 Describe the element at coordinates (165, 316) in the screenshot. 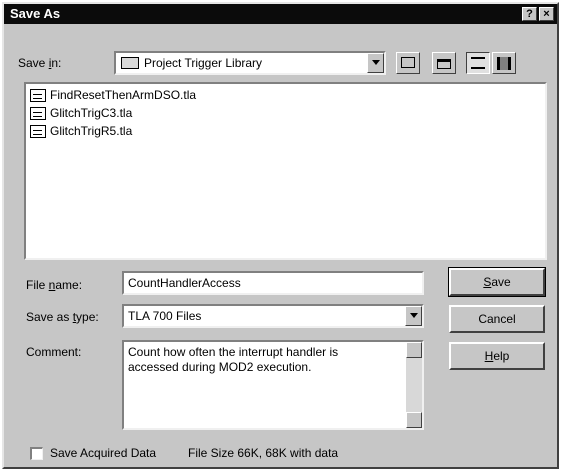

I see `save-as-type-value: TLA 700 Files` at that location.